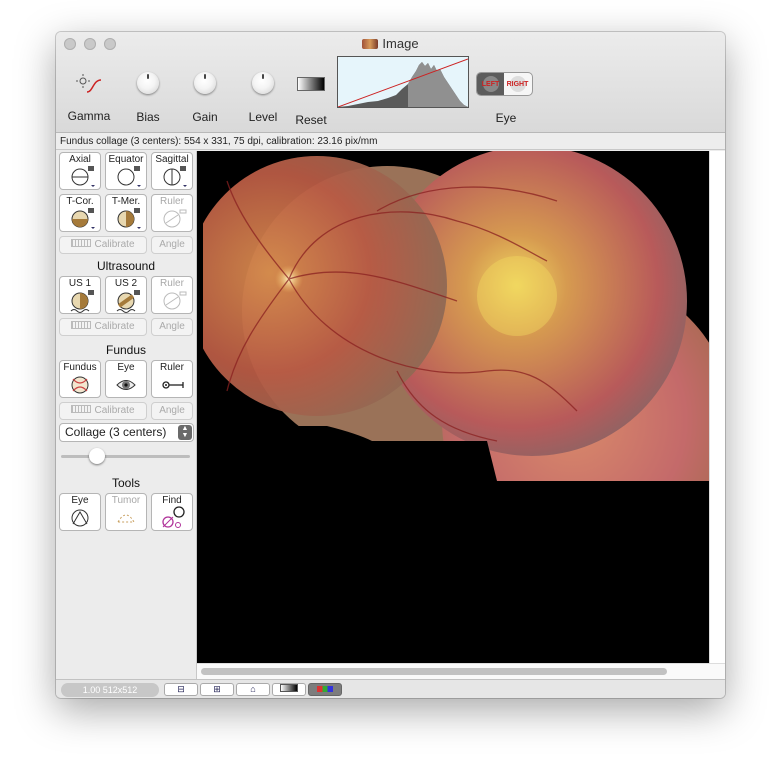  I want to click on zoom-readout: 1.00 512x512, so click(110, 690).